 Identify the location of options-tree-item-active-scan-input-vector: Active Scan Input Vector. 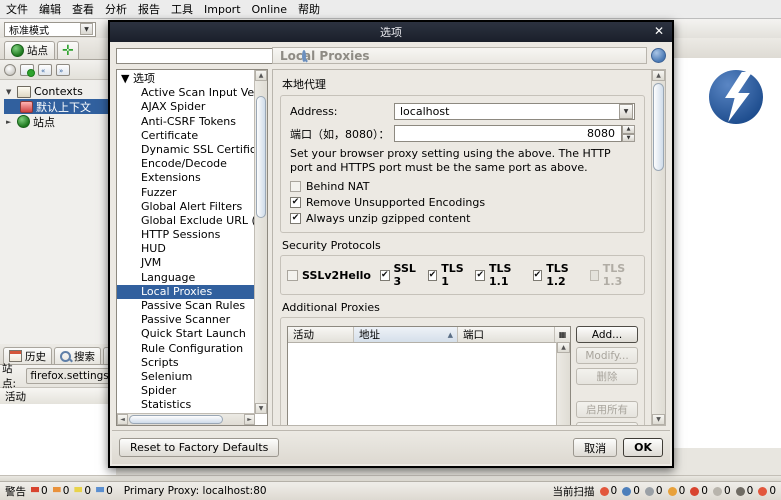
(192, 93).